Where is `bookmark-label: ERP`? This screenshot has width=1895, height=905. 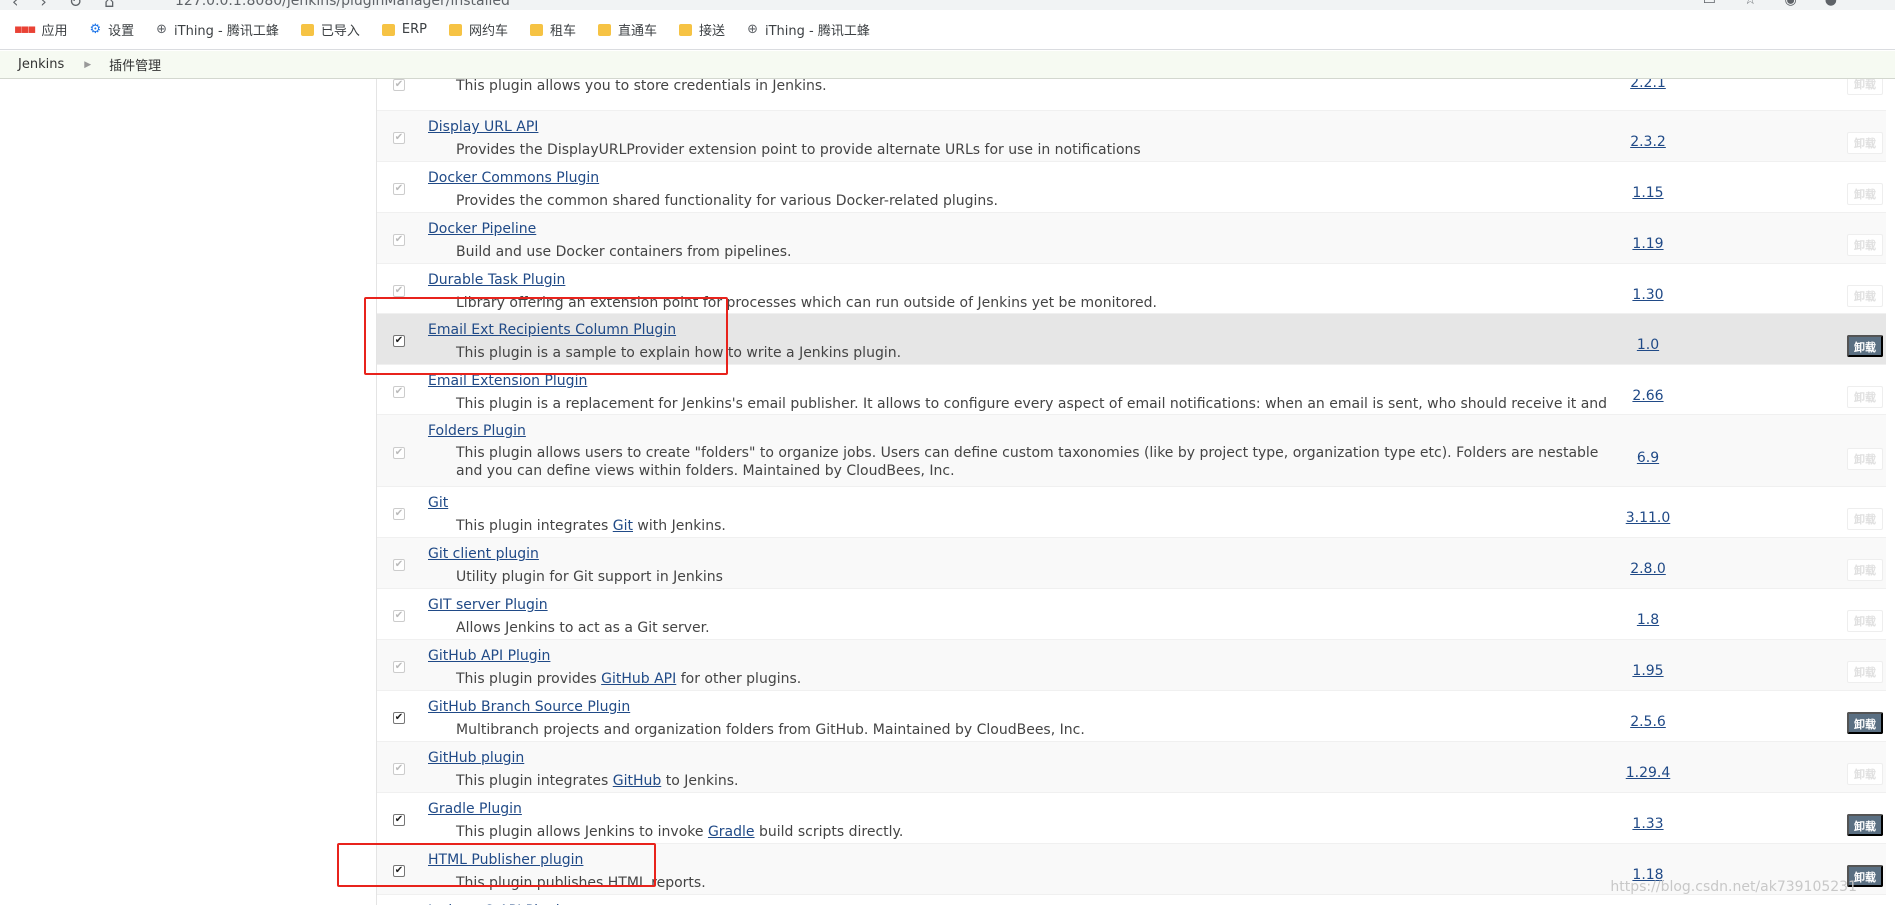 bookmark-label: ERP is located at coordinates (414, 29).